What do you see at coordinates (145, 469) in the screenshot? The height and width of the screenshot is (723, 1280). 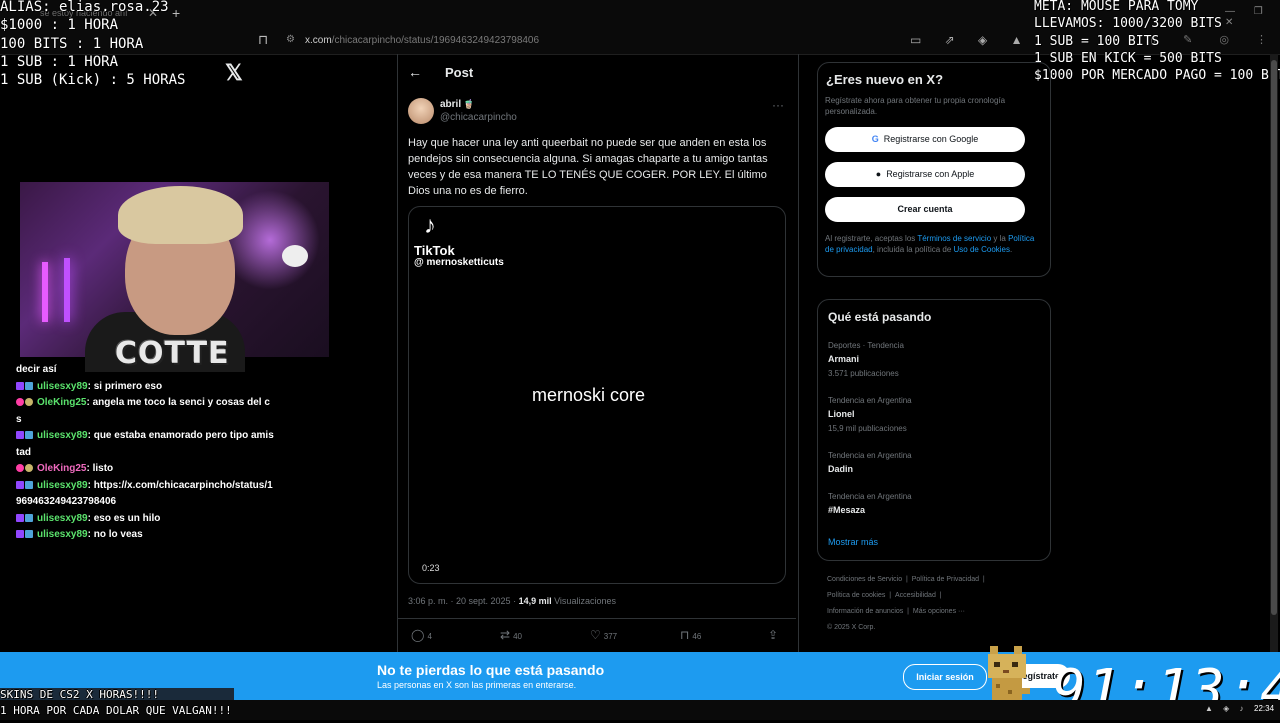 I see `chat-message: OleKing25: listo` at bounding box center [145, 469].